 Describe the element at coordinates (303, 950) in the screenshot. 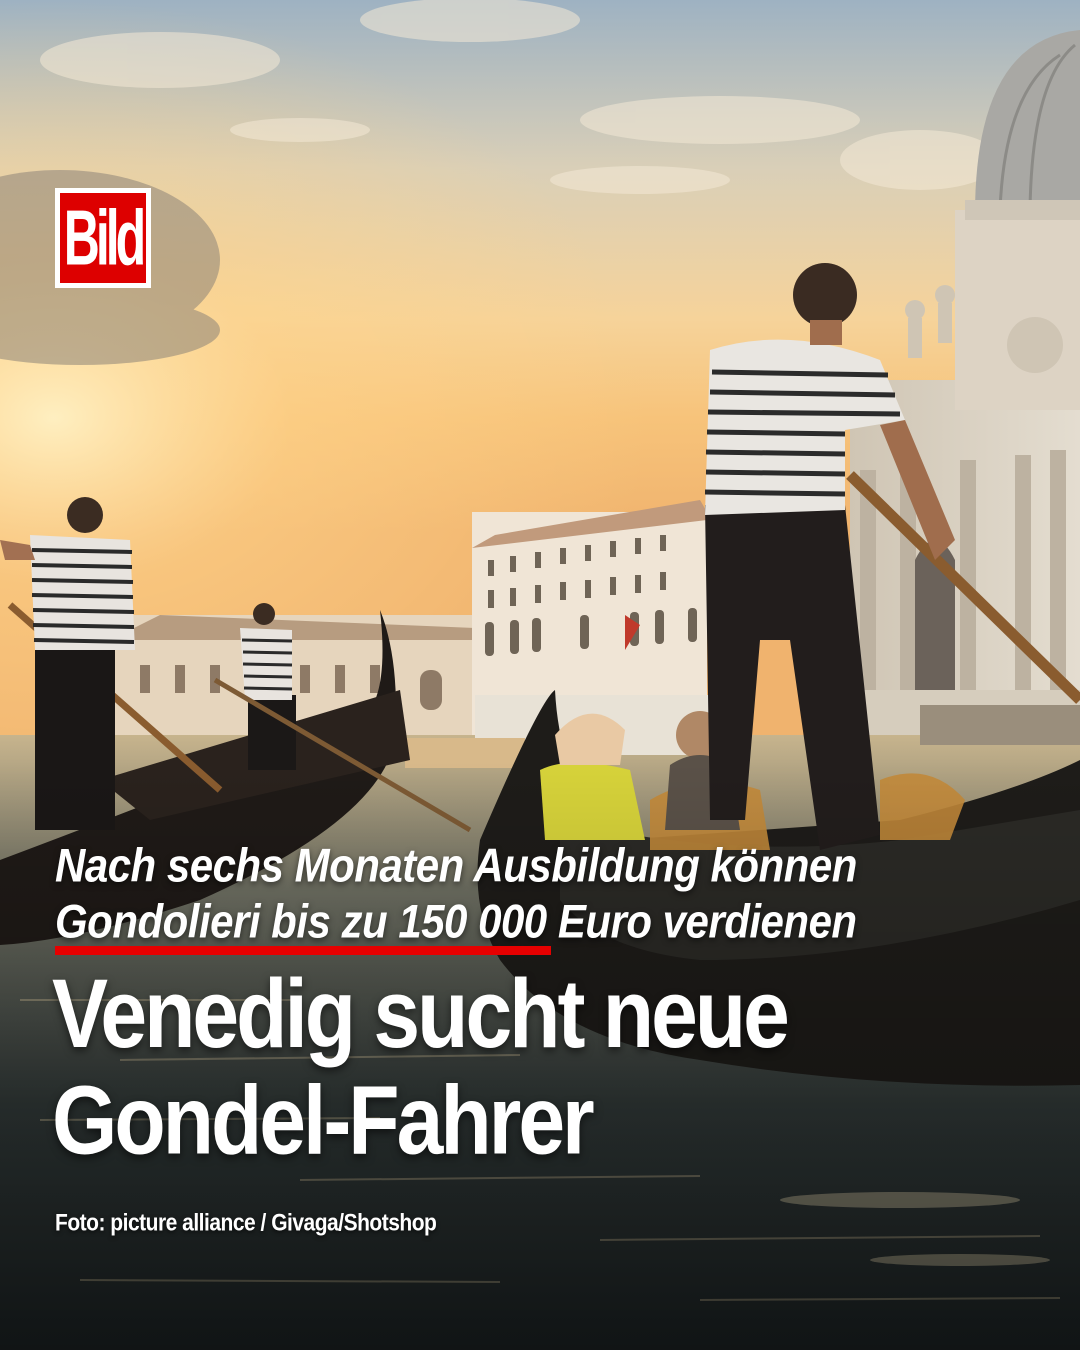

I see `red-divider` at that location.